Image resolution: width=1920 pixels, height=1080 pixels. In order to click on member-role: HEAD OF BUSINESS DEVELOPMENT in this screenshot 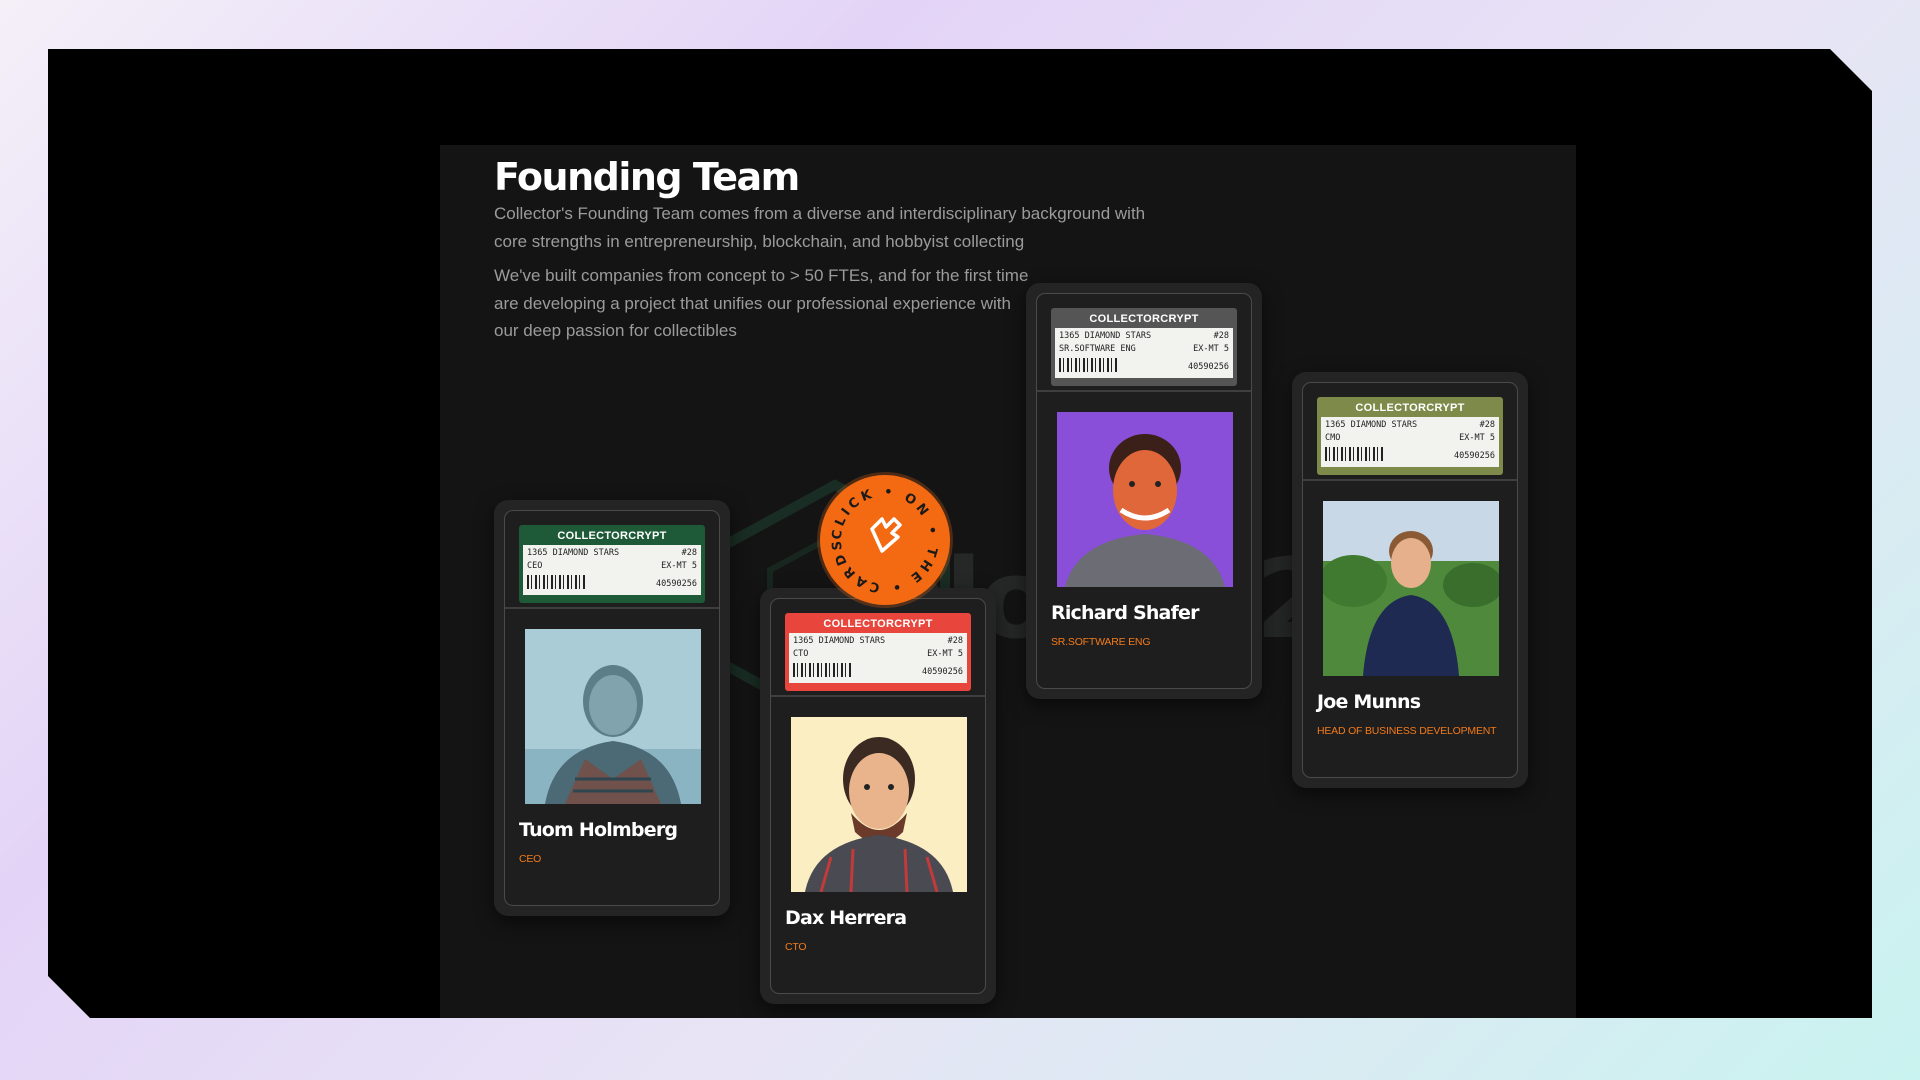, I will do `click(1407, 731)`.